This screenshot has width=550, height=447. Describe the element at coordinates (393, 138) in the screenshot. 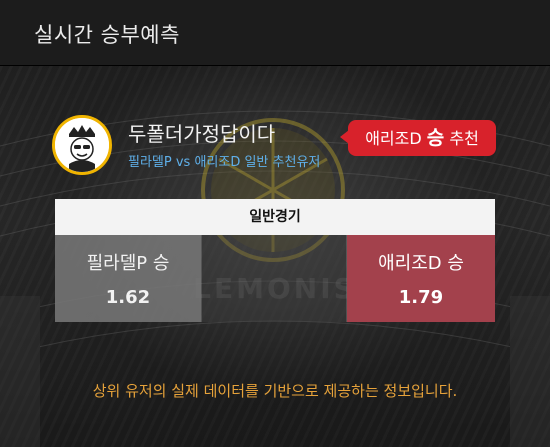

I see `badge-team: 애리조D` at that location.